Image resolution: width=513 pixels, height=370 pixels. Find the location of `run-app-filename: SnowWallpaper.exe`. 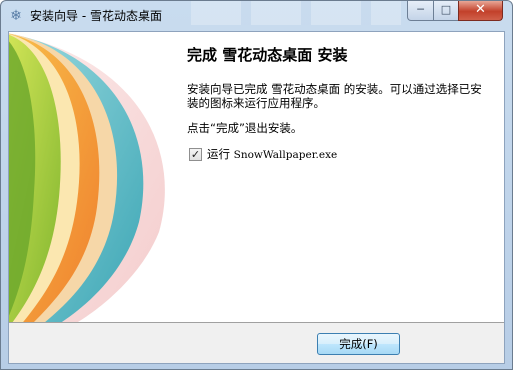

run-app-filename: SnowWallpaper.exe is located at coordinates (285, 155).